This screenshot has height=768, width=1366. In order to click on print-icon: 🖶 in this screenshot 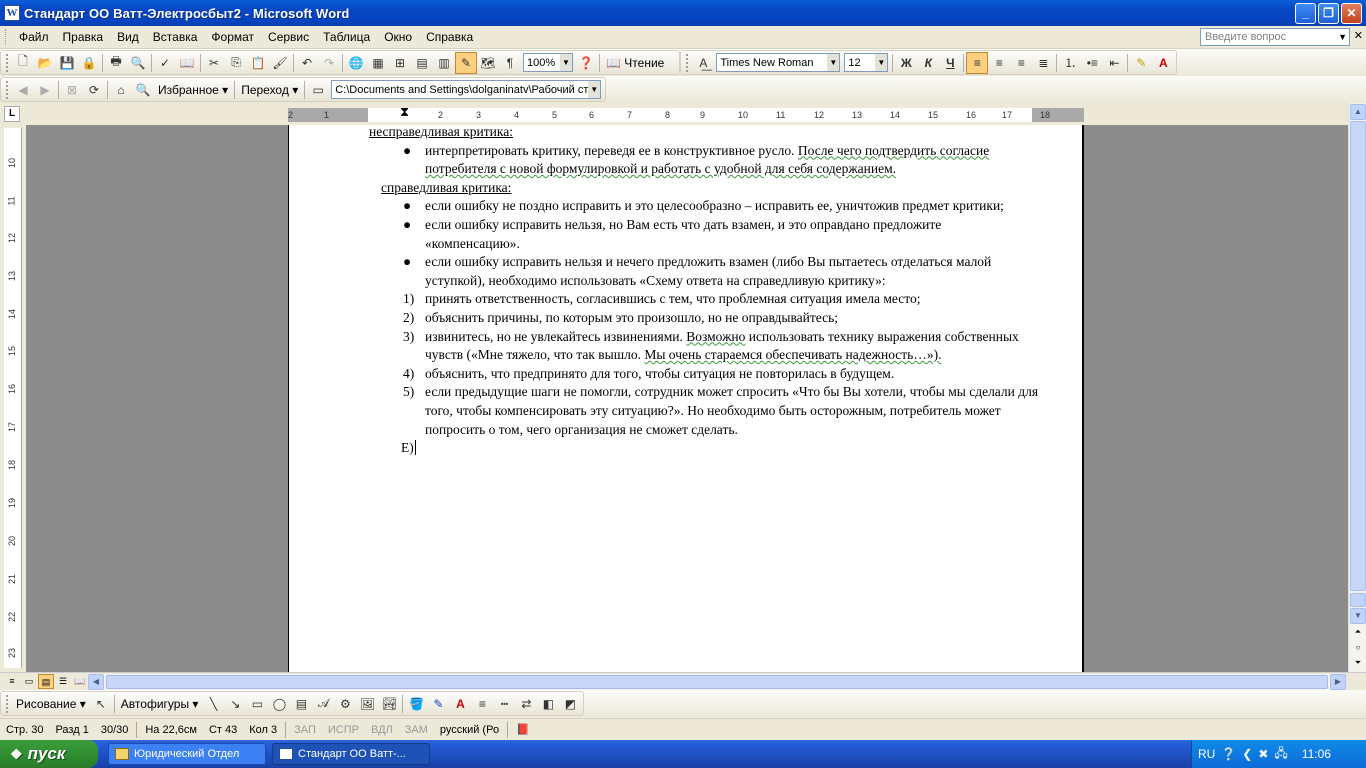, I will do `click(116, 63)`.